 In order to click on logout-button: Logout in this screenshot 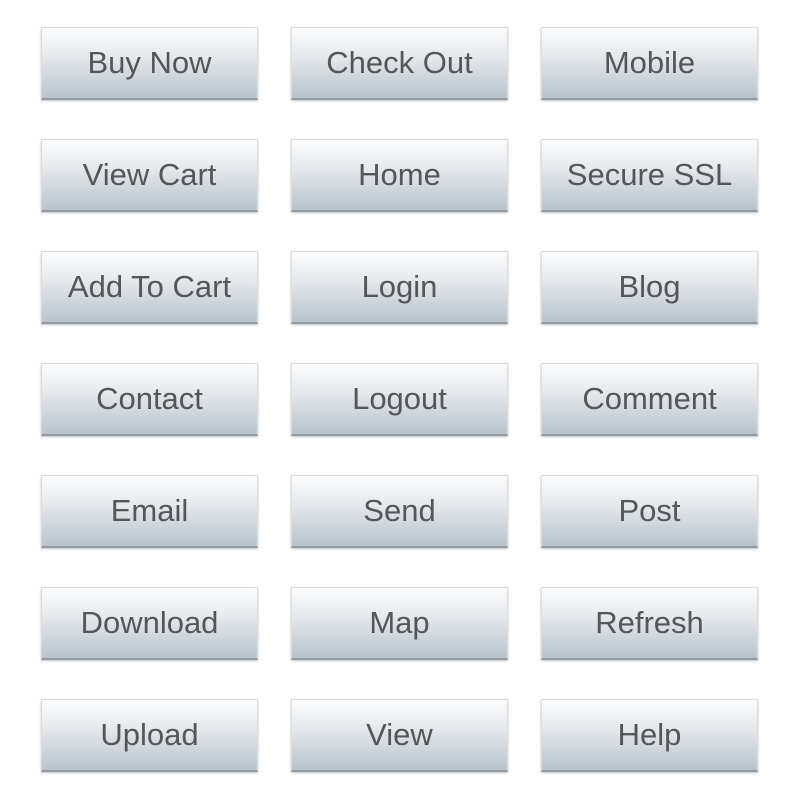, I will do `click(399, 399)`.